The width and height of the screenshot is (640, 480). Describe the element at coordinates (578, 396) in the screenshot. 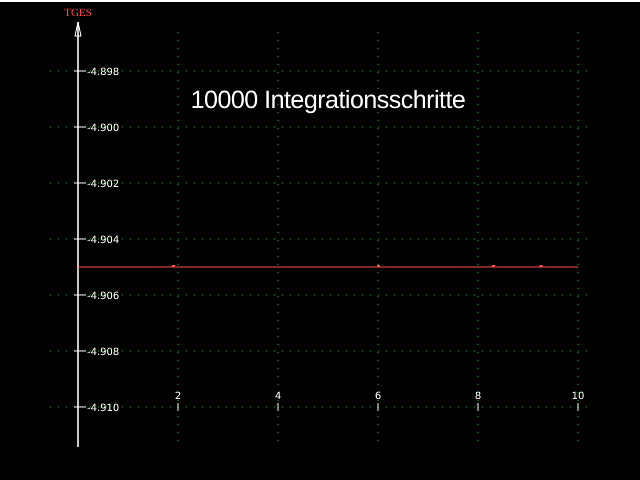

I see `tick-label: 10` at that location.